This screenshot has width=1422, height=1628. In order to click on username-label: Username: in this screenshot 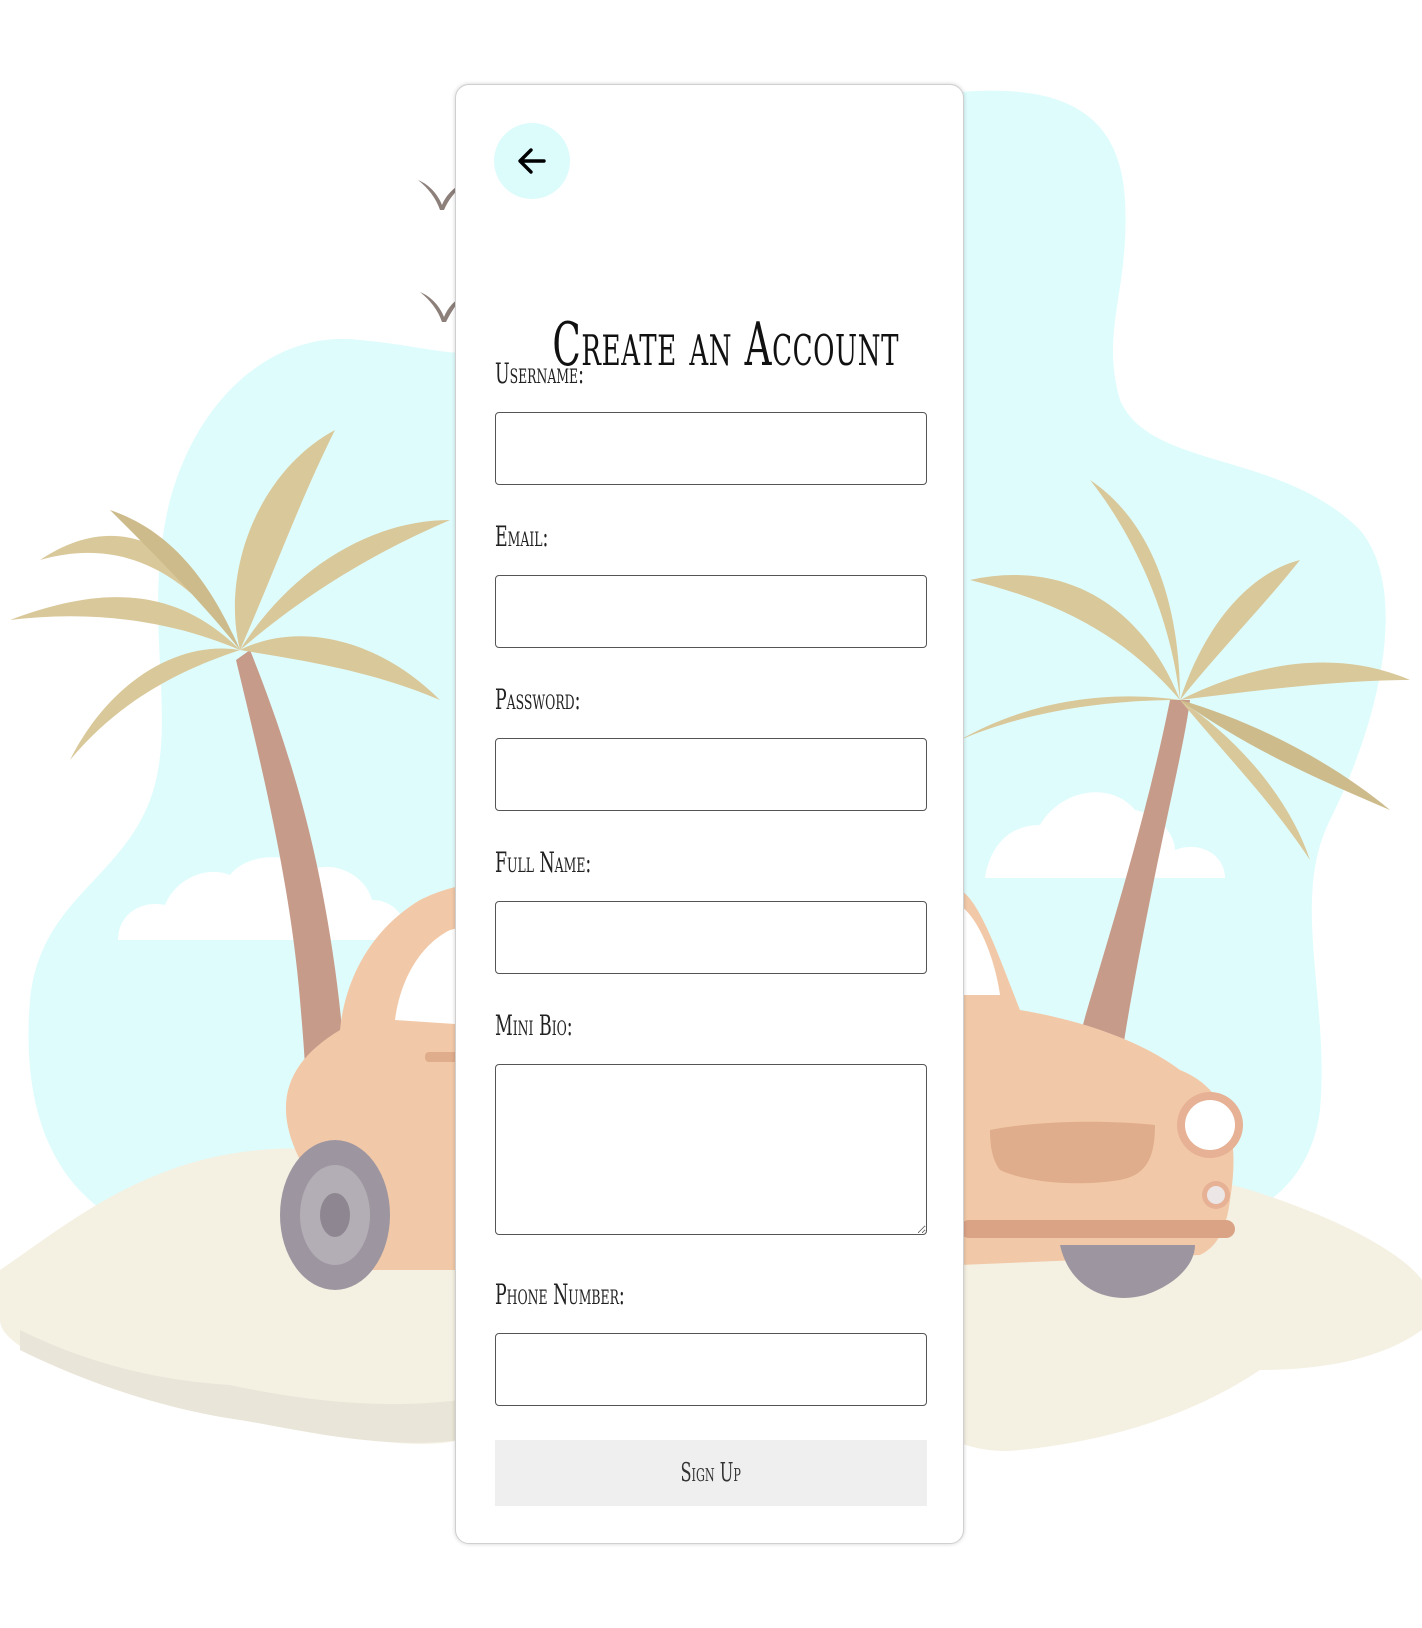, I will do `click(539, 373)`.